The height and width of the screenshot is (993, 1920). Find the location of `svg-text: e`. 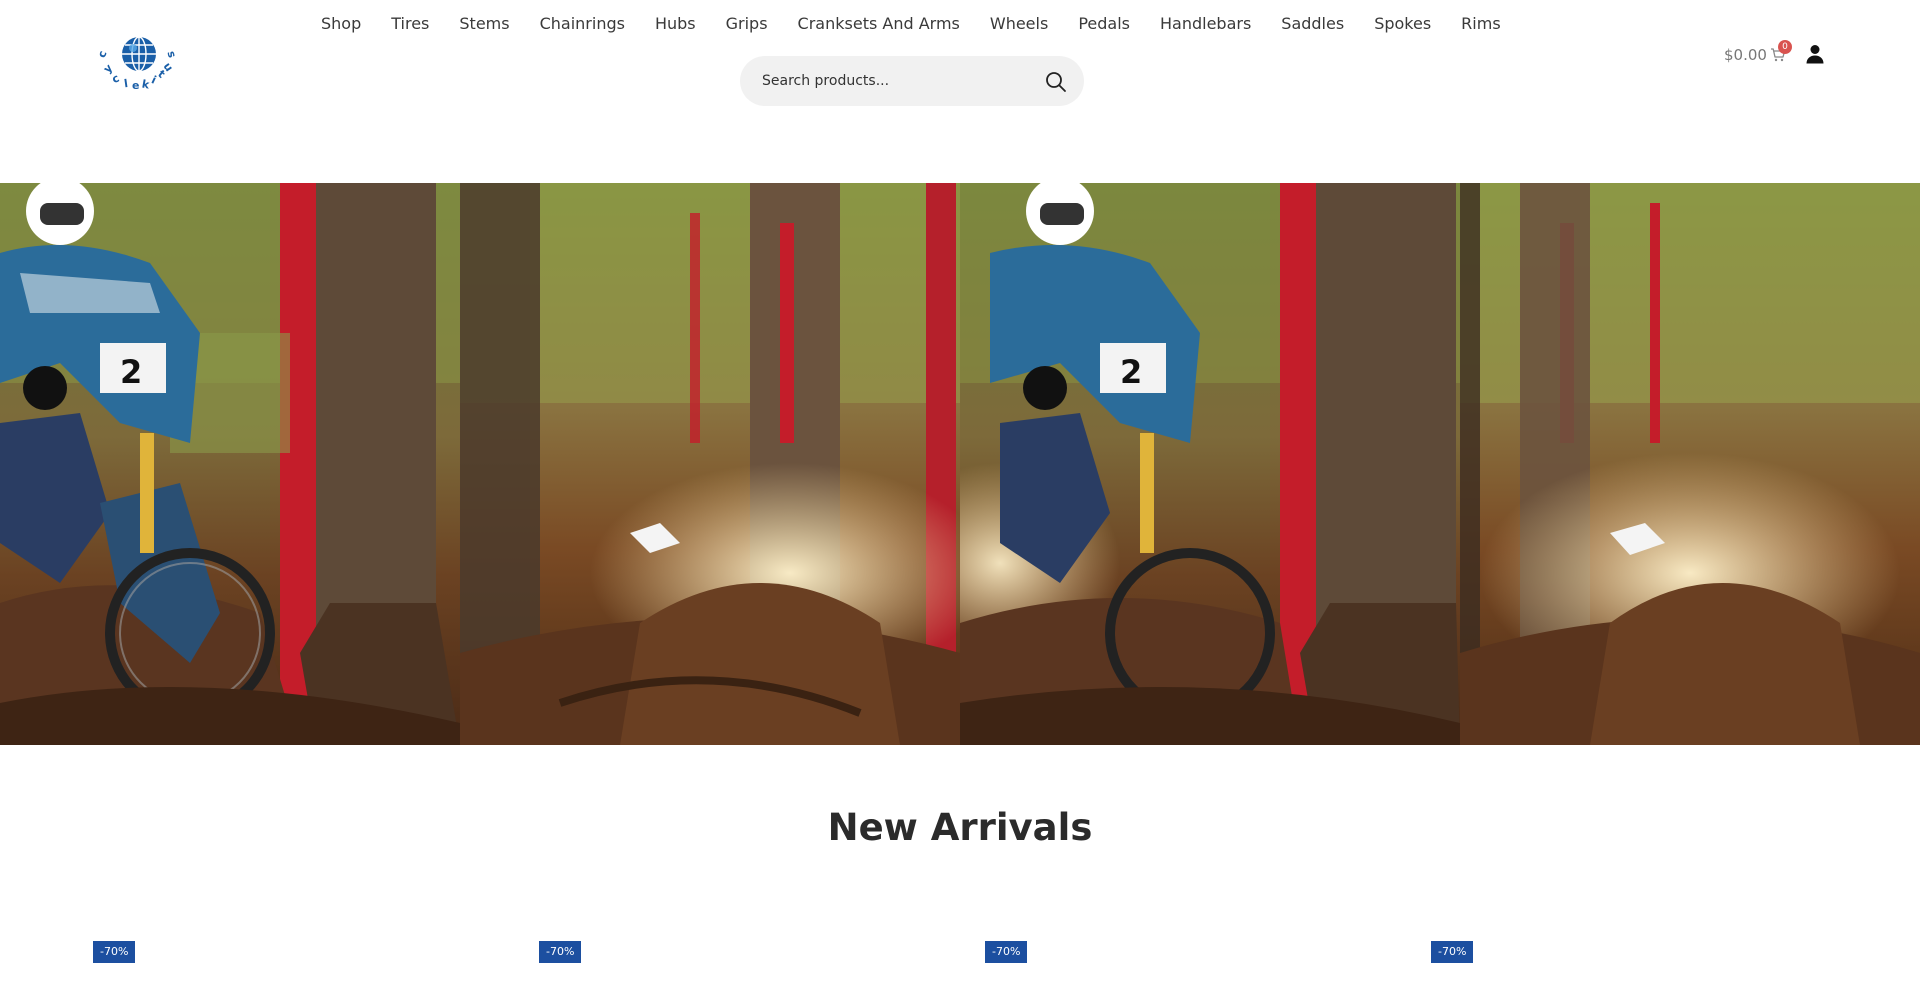

svg-text: e is located at coordinates (135, 84).